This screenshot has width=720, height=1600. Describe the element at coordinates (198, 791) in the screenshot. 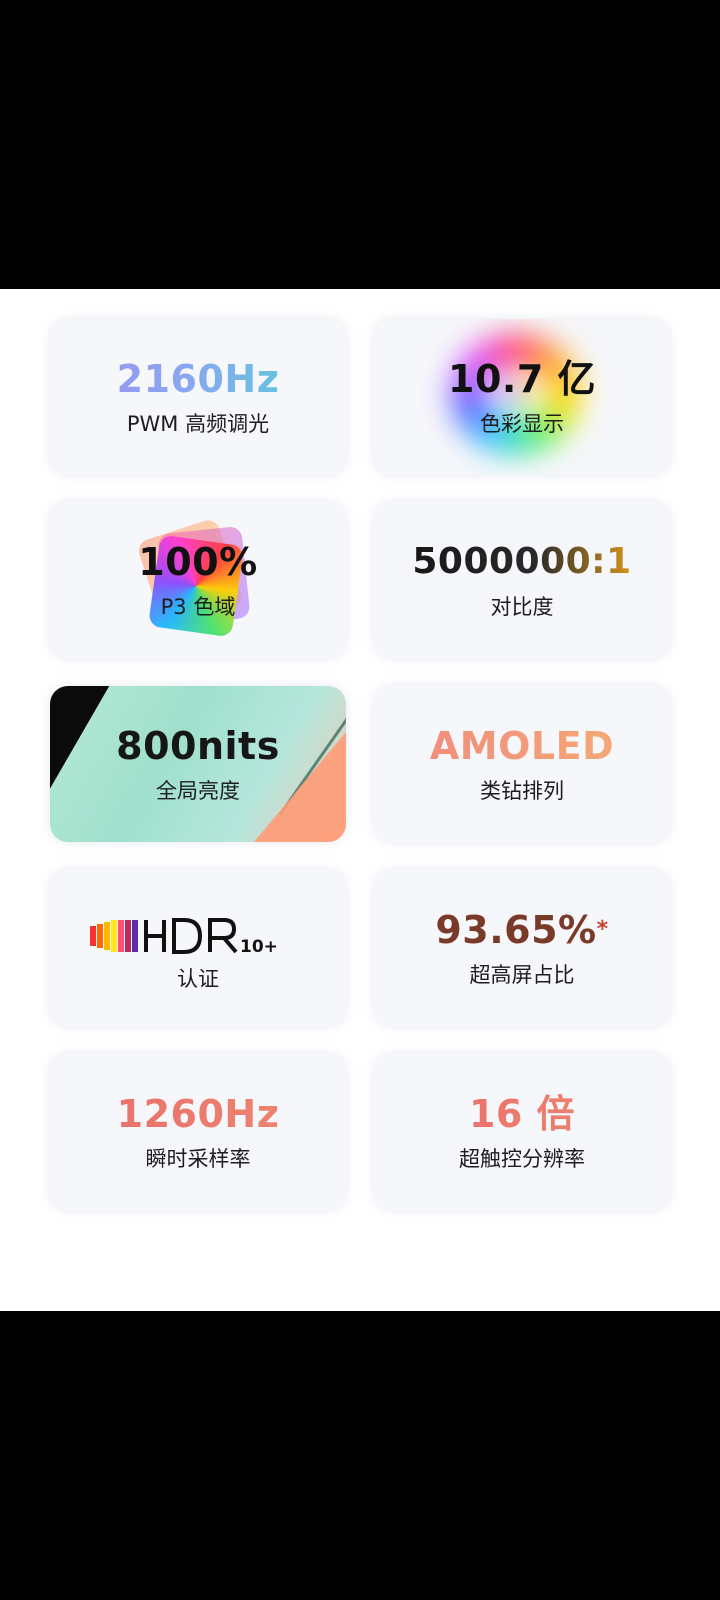

I see `spec-label: 全局亮度` at that location.